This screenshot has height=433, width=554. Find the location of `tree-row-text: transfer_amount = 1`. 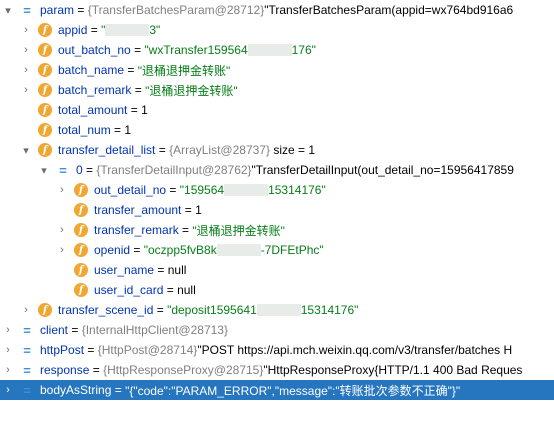

tree-row-text: transfer_amount = 1 is located at coordinates (148, 210).